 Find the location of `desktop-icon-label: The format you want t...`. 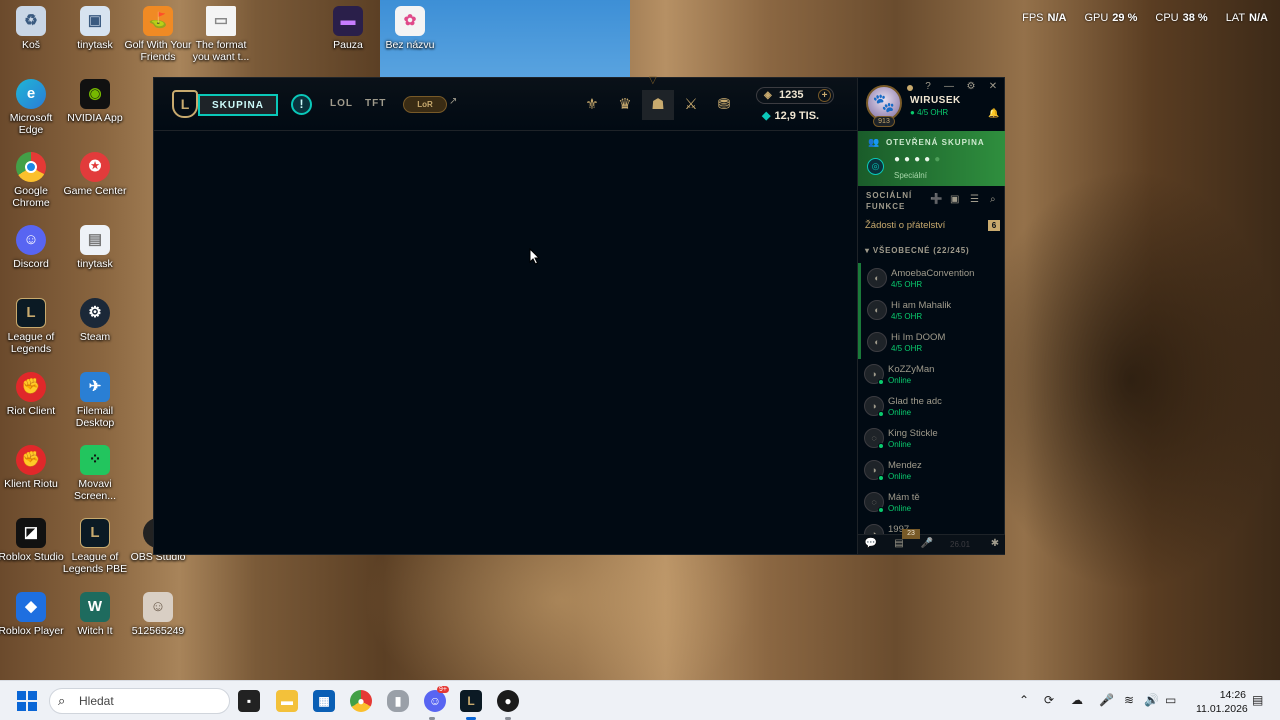

desktop-icon-label: The format you want t... is located at coordinates (221, 51).